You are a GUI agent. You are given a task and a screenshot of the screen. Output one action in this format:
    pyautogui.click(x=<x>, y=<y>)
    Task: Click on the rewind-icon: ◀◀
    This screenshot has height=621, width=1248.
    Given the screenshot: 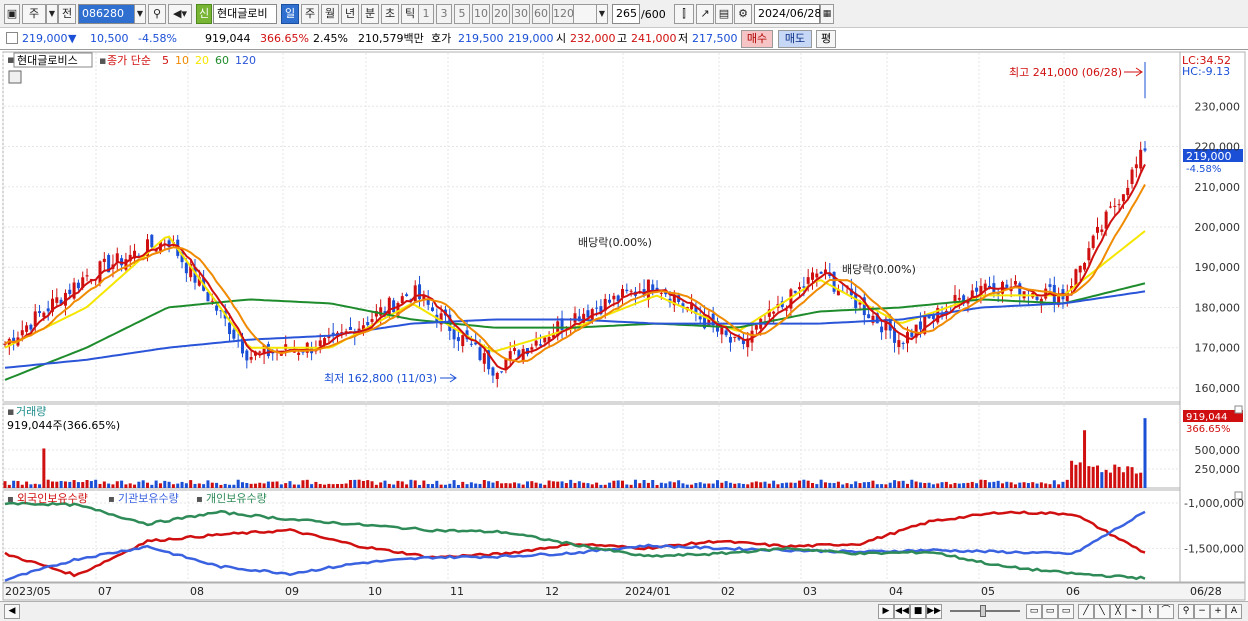 What is the action you would take?
    pyautogui.click(x=902, y=611)
    